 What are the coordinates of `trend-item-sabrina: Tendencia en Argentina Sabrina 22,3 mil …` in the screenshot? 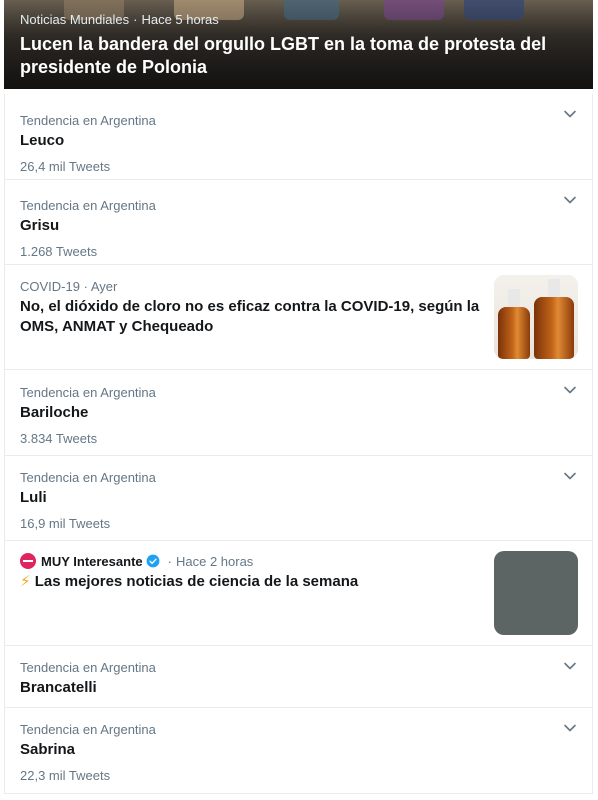 It's located at (298, 751).